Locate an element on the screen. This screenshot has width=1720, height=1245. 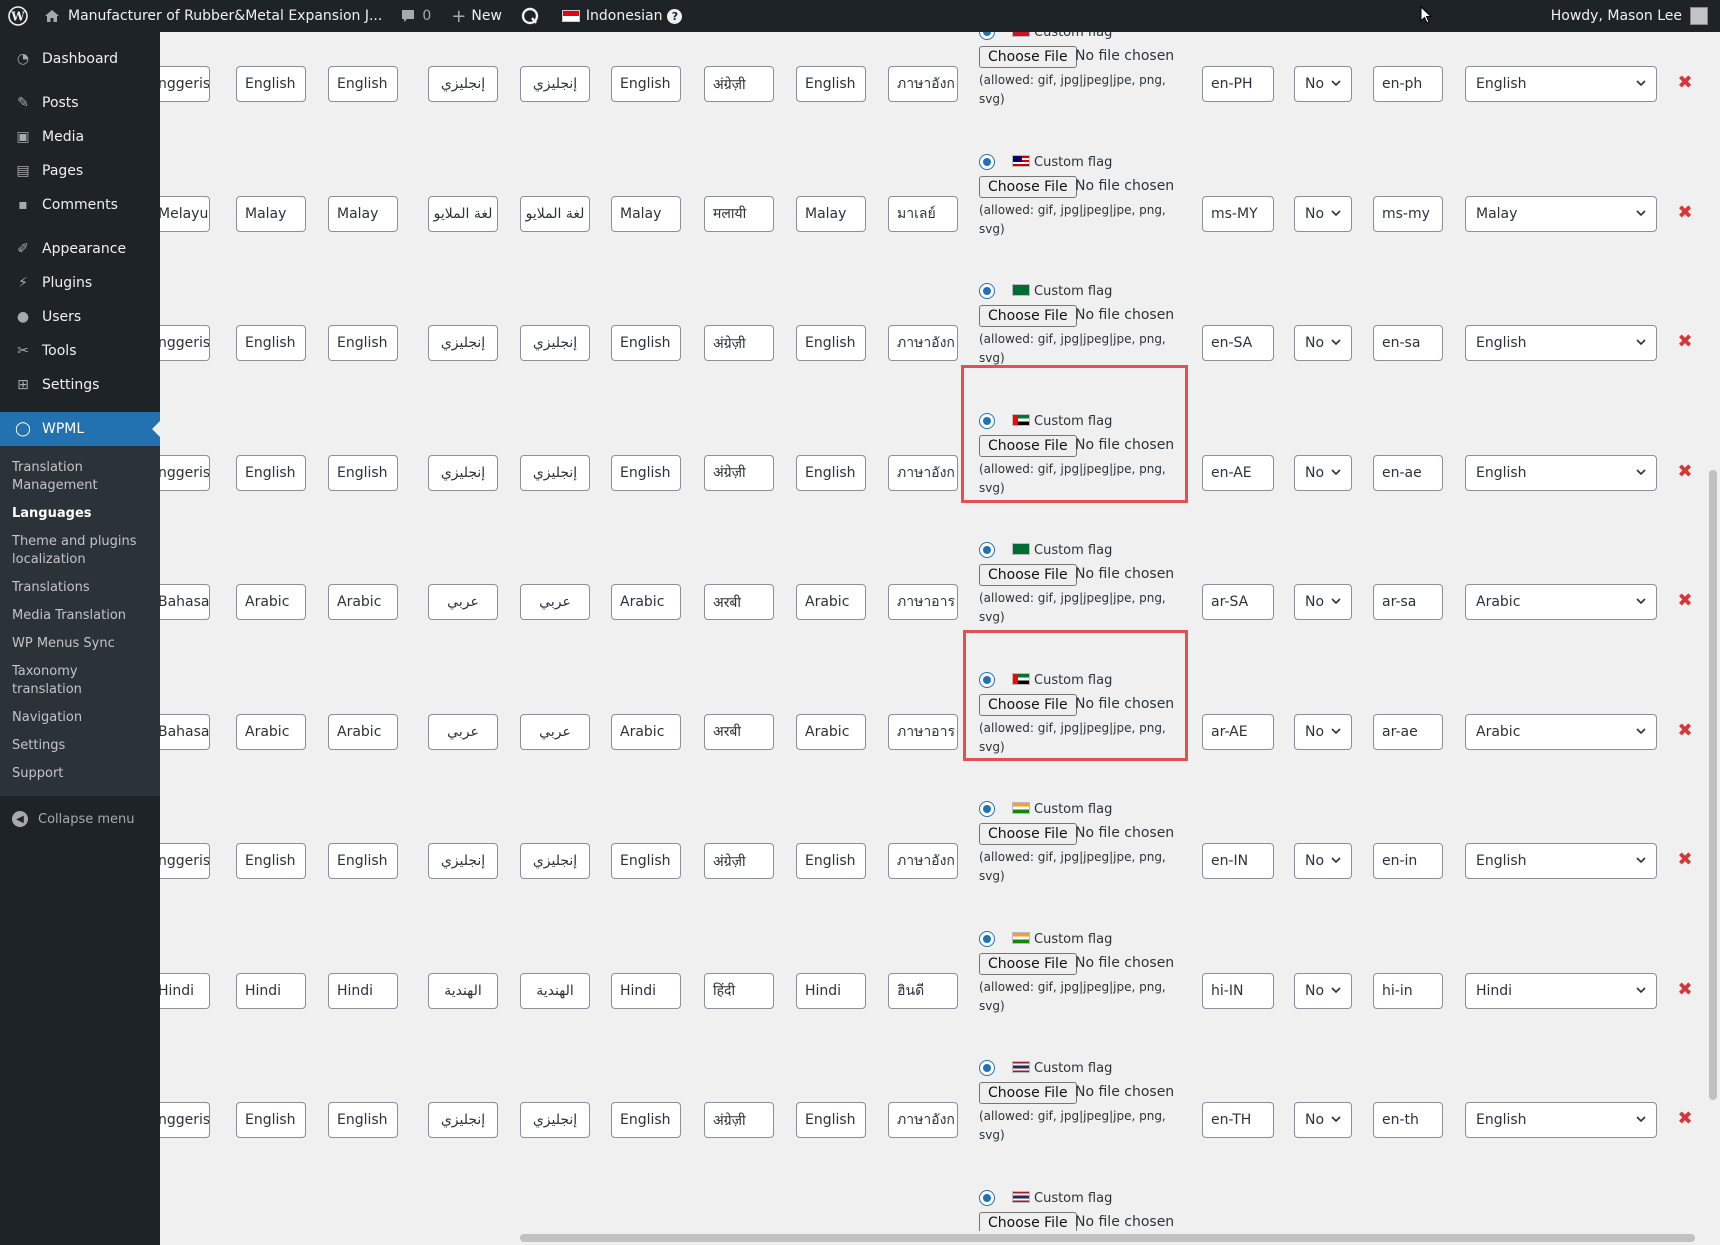
language-name-field: hi-in is located at coordinates (1408, 990).